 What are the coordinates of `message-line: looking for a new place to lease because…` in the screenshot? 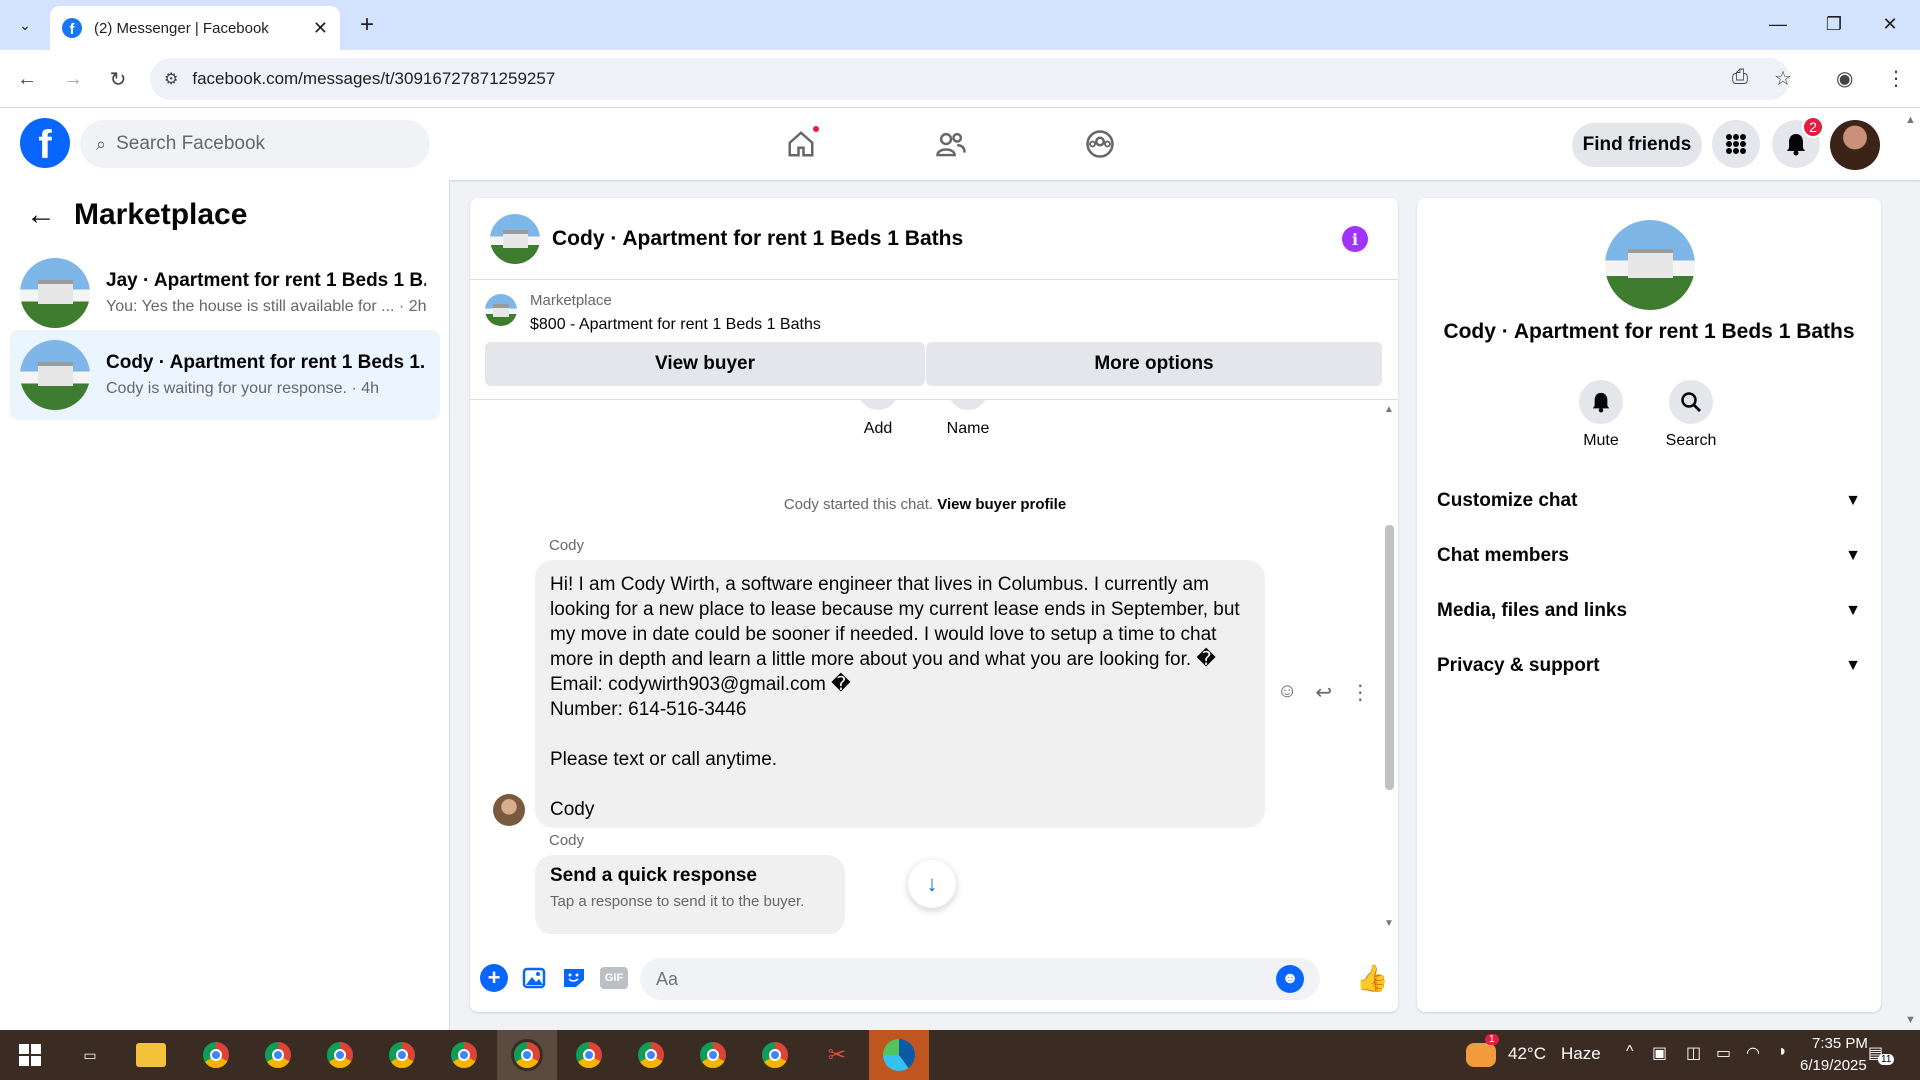 It's located at (895, 609).